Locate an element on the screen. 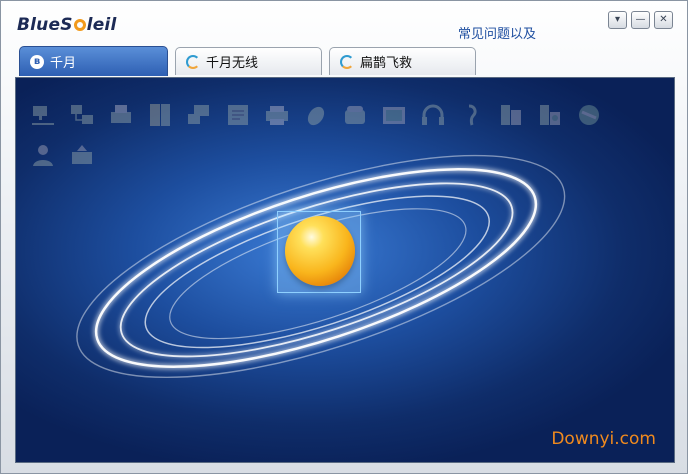 The height and width of the screenshot is (474, 688). close-button: ✕ is located at coordinates (663, 20).